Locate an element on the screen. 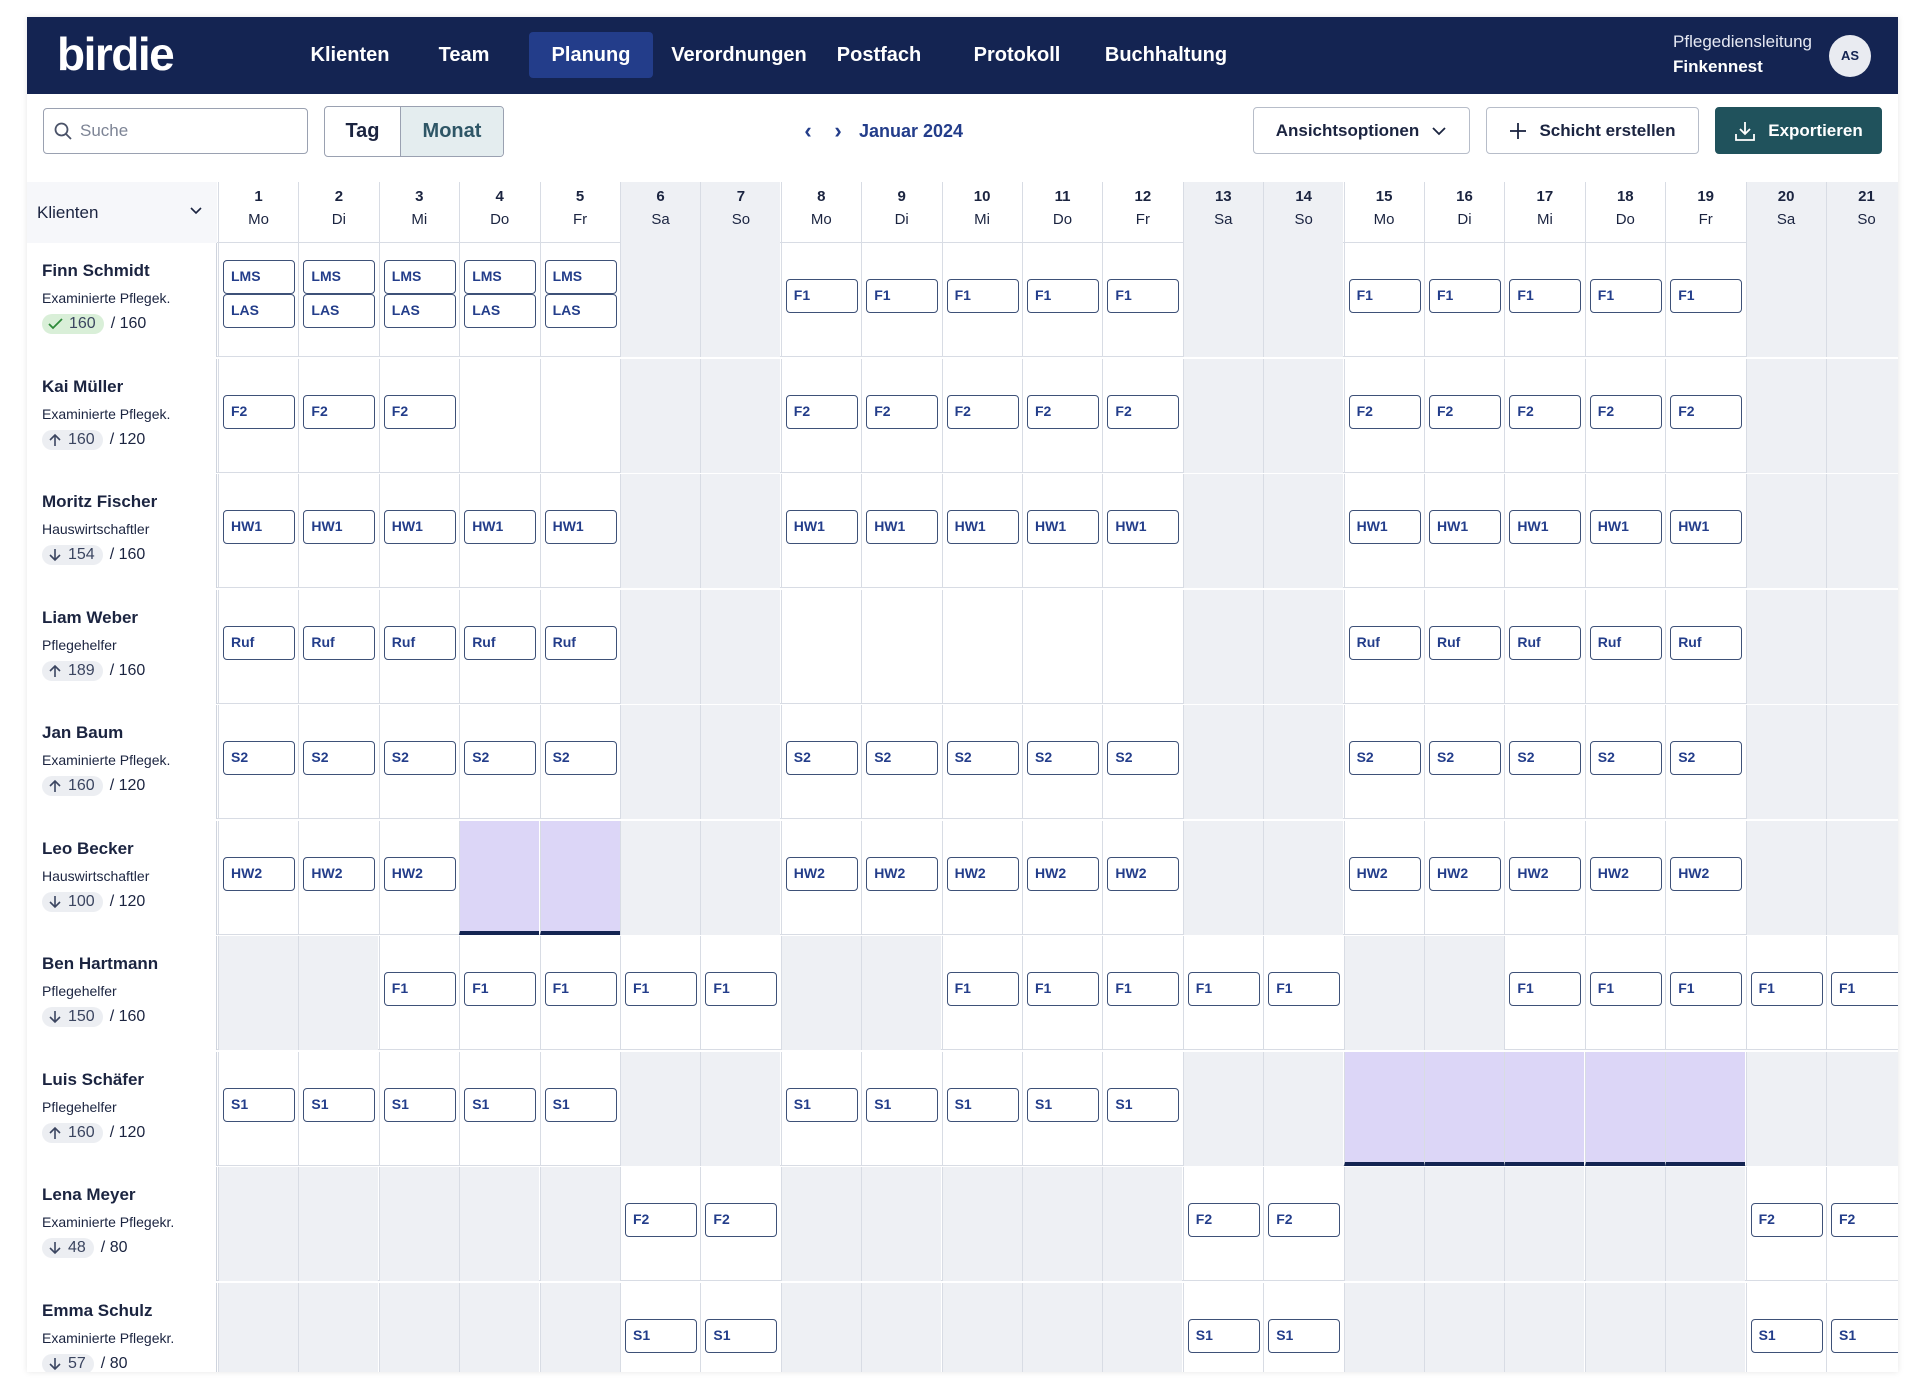 This screenshot has width=1915, height=1400. employee-info: Emma Schulz Examinierte Pflegekr. 57 / 80 is located at coordinates (122, 1327).